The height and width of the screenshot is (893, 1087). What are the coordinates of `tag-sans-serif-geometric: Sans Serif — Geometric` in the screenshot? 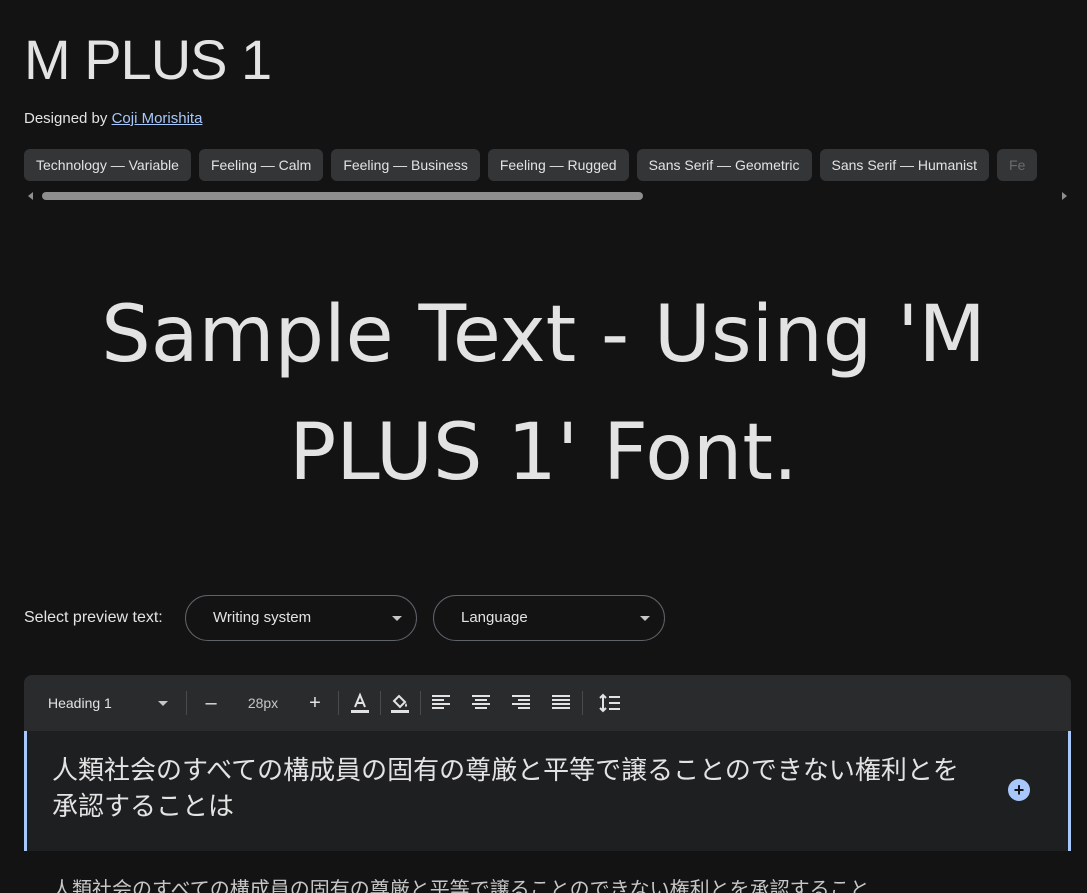 It's located at (724, 165).